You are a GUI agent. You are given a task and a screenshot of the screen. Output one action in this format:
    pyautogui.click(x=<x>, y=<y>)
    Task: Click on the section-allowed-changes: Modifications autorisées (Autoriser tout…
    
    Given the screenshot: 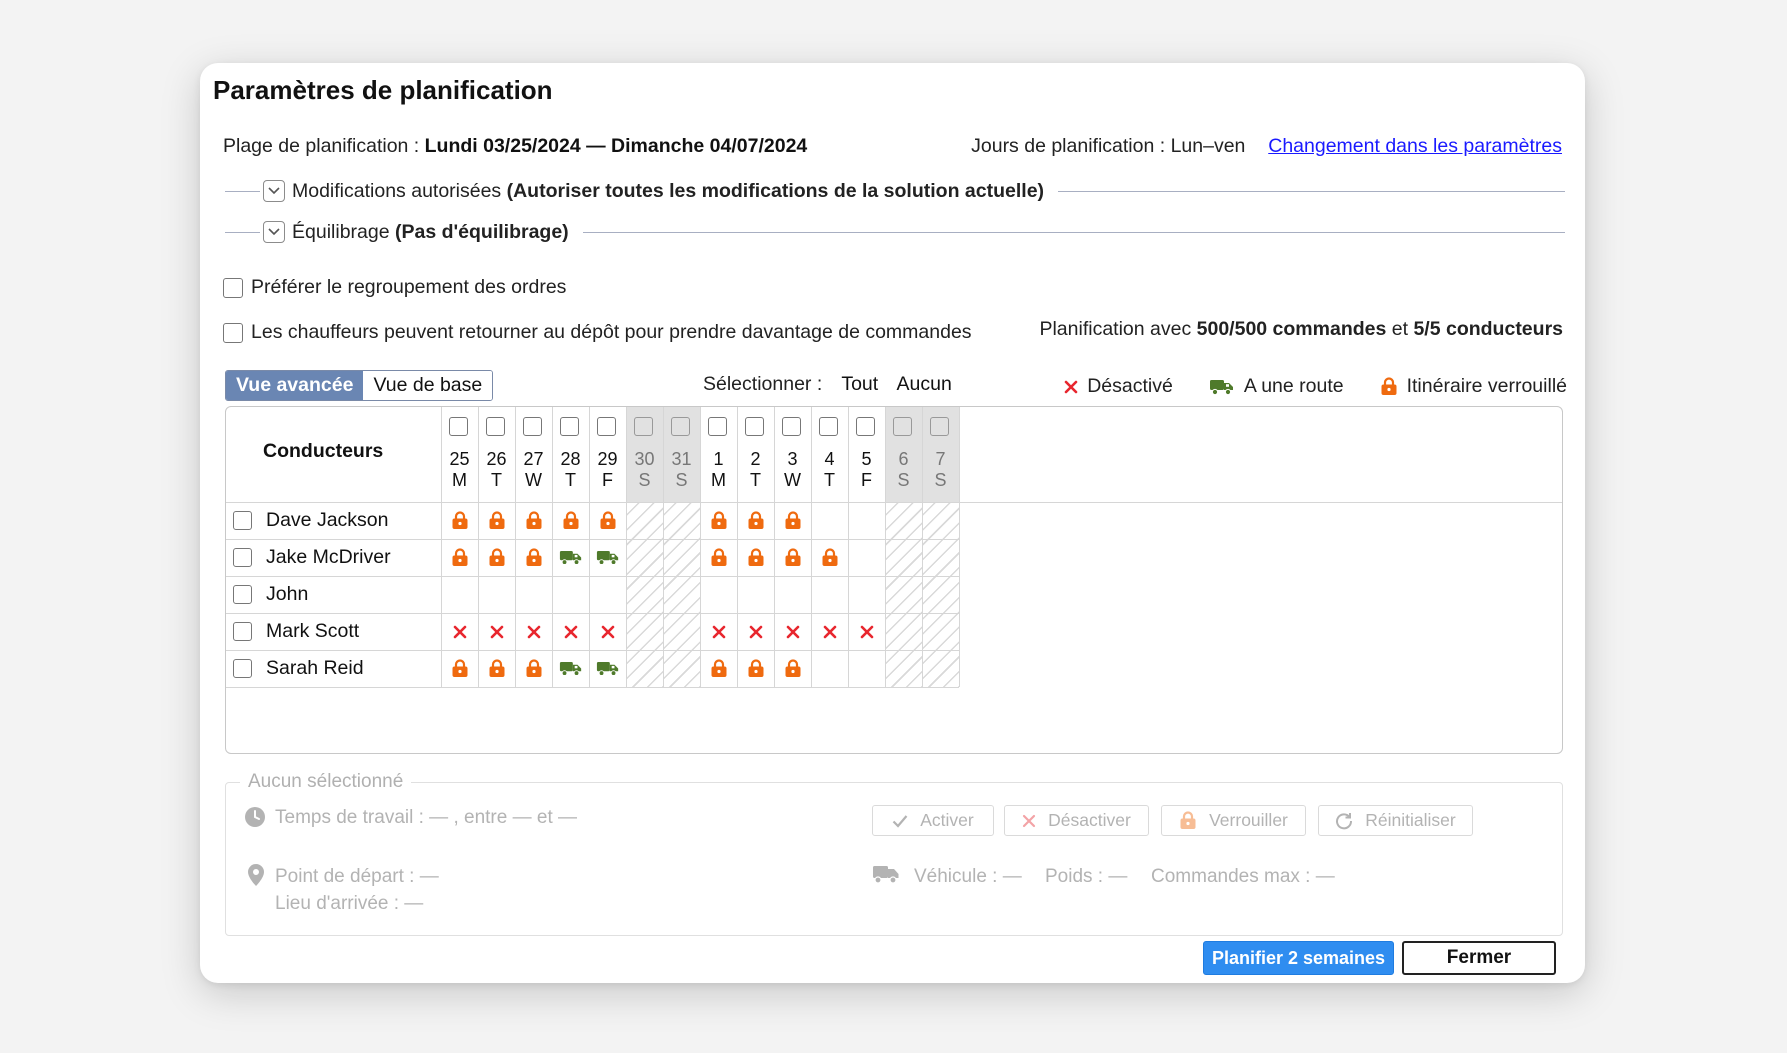 What is the action you would take?
    pyautogui.click(x=895, y=191)
    